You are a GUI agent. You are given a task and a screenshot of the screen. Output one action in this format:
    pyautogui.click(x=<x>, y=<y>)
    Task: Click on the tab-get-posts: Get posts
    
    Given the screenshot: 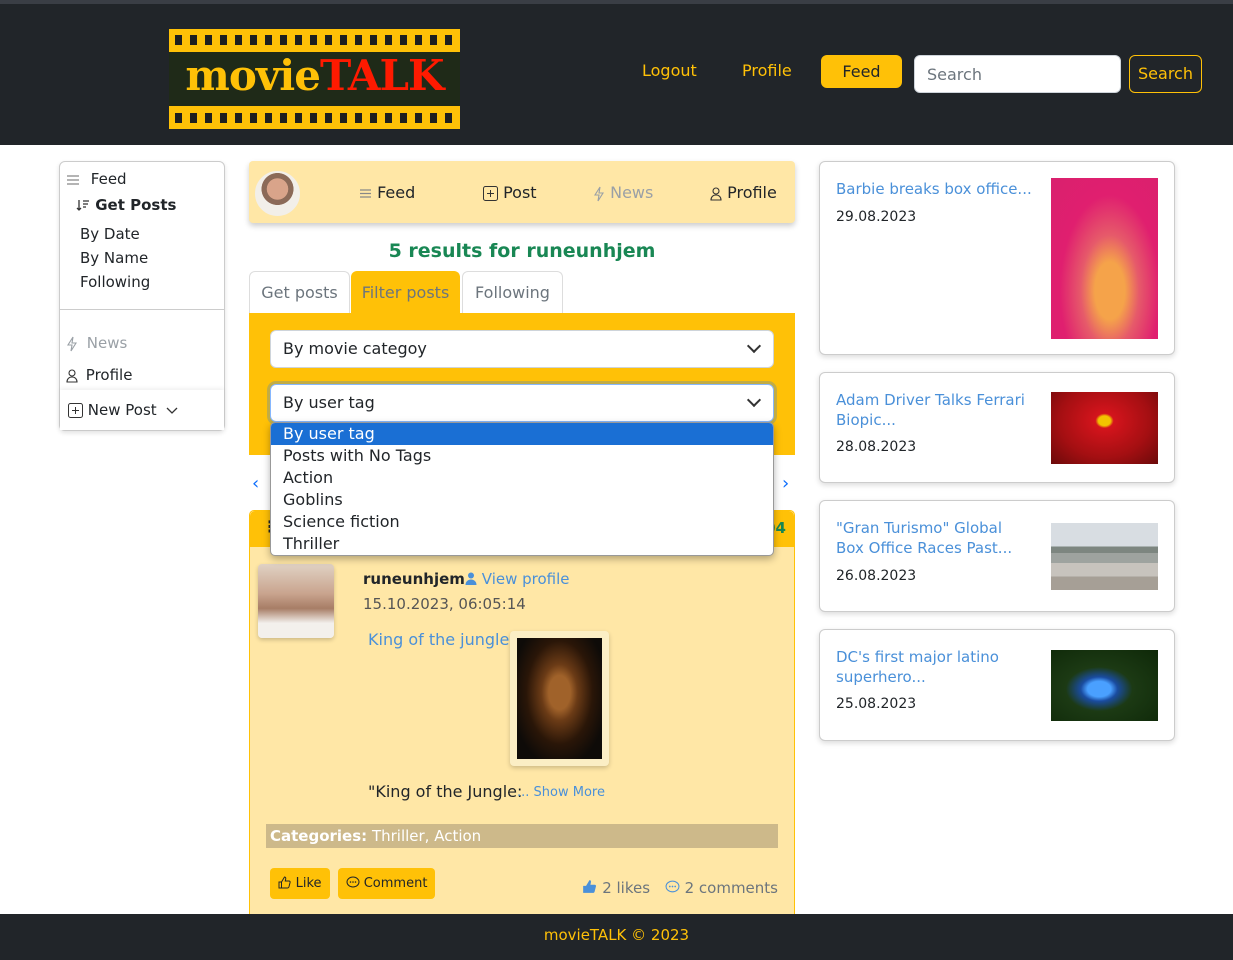 What is the action you would take?
    pyautogui.click(x=299, y=292)
    